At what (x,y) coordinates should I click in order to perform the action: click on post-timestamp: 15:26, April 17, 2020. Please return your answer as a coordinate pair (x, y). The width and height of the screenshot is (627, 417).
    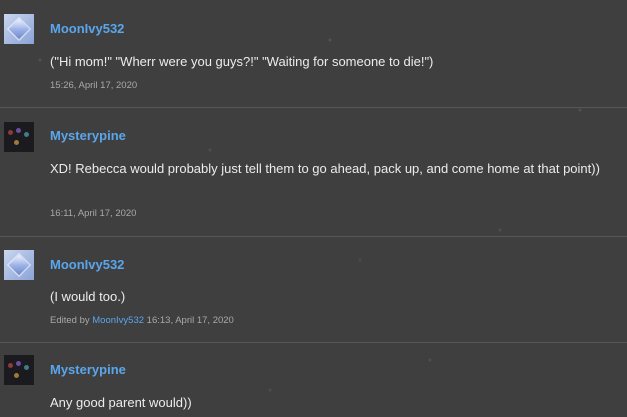
    Looking at the image, I should click on (94, 85).